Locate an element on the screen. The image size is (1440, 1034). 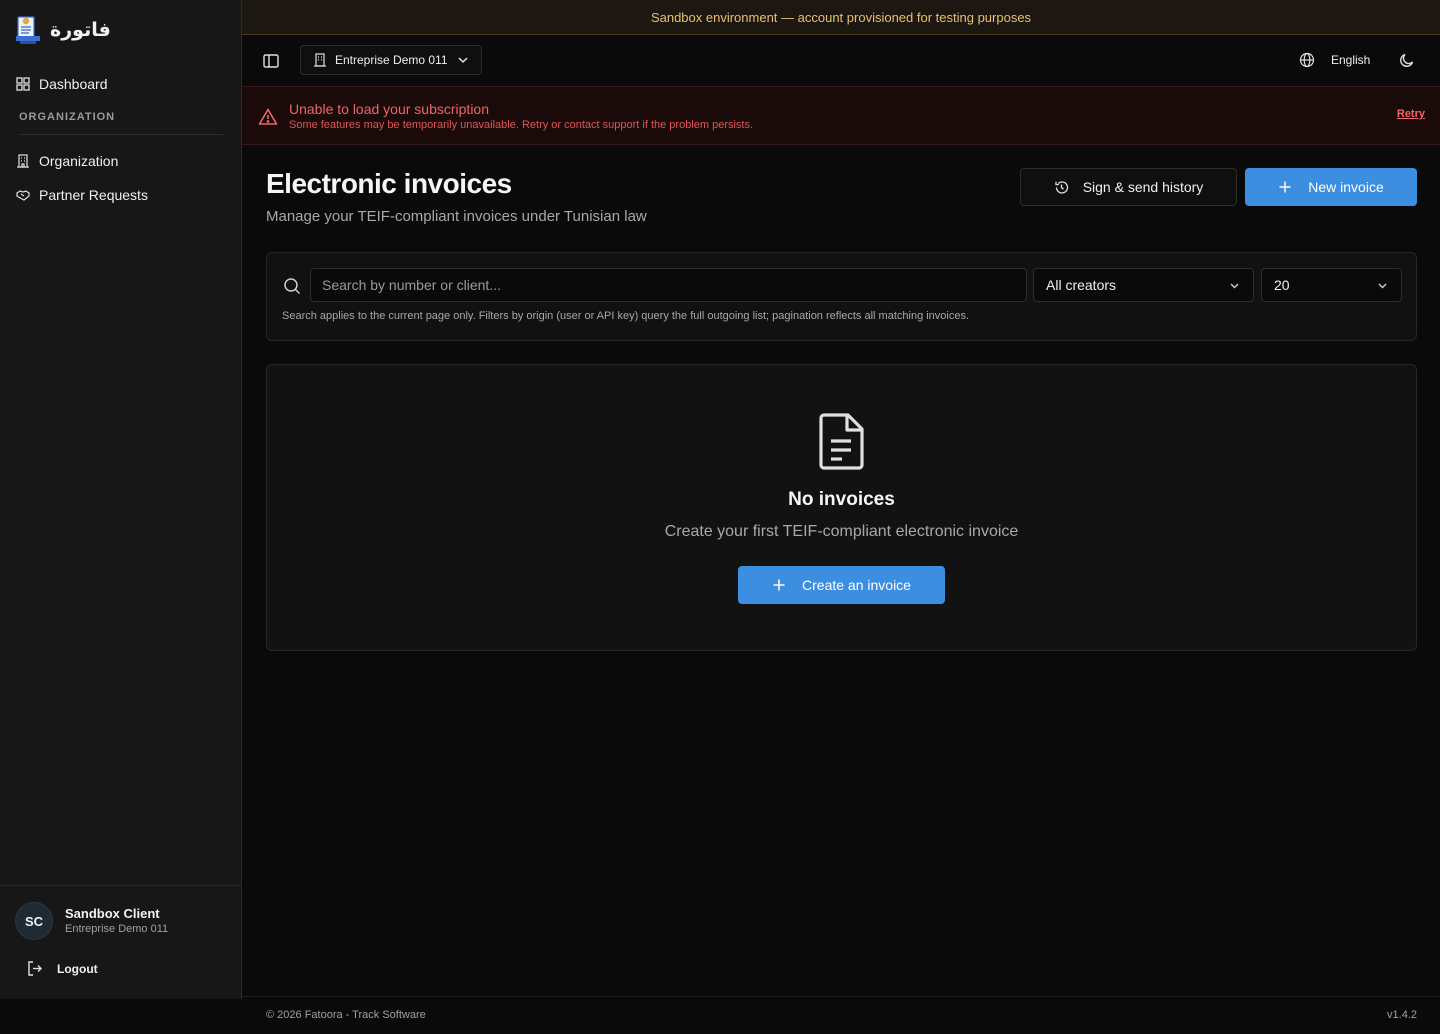
file-text-icon is located at coordinates (841, 441).